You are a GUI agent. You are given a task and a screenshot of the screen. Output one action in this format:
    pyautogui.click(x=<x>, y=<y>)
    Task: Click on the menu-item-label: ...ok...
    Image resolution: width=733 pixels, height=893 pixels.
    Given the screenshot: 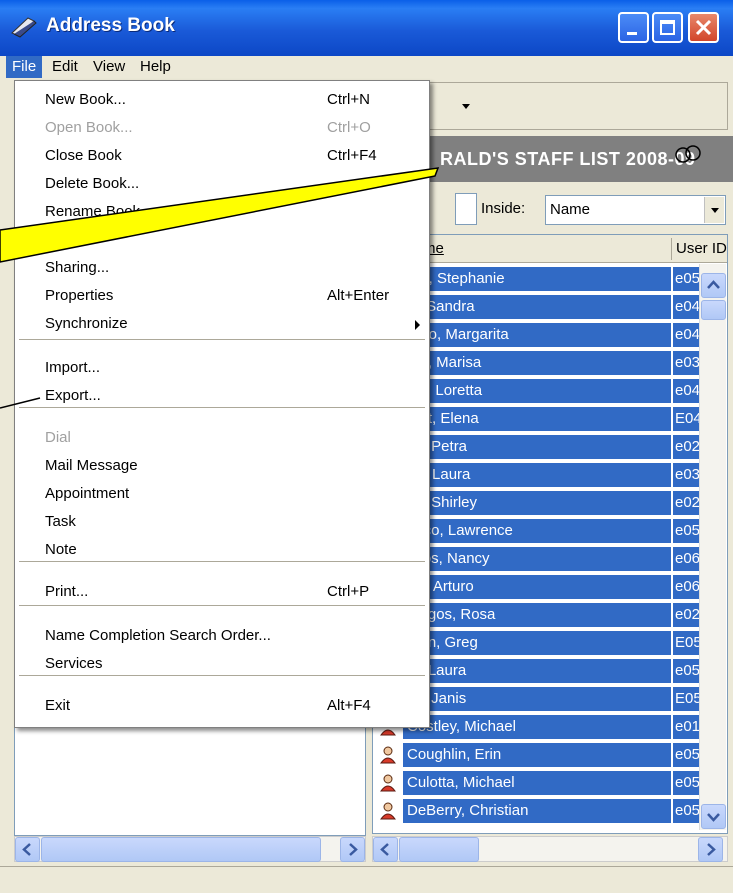 What is the action you would take?
    pyautogui.click(x=65, y=239)
    